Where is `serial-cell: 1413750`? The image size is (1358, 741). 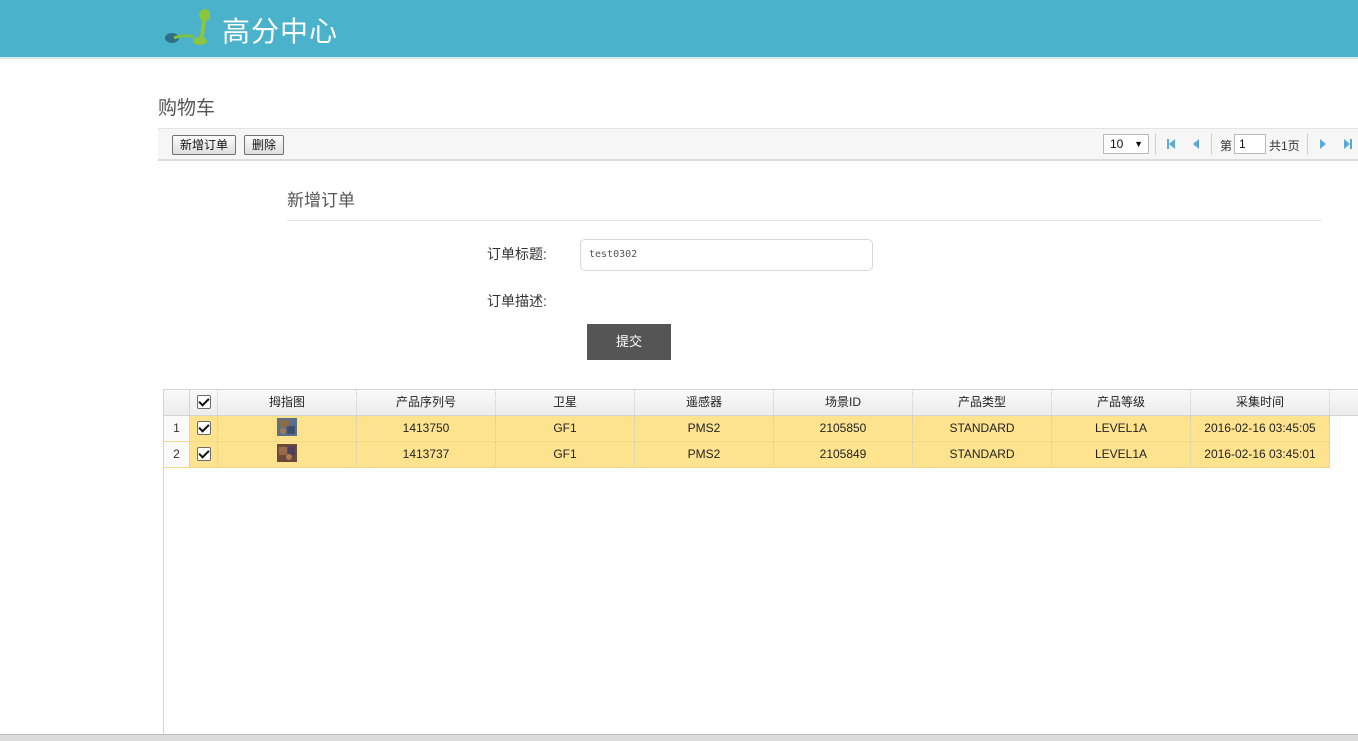
serial-cell: 1413750 is located at coordinates (426, 429).